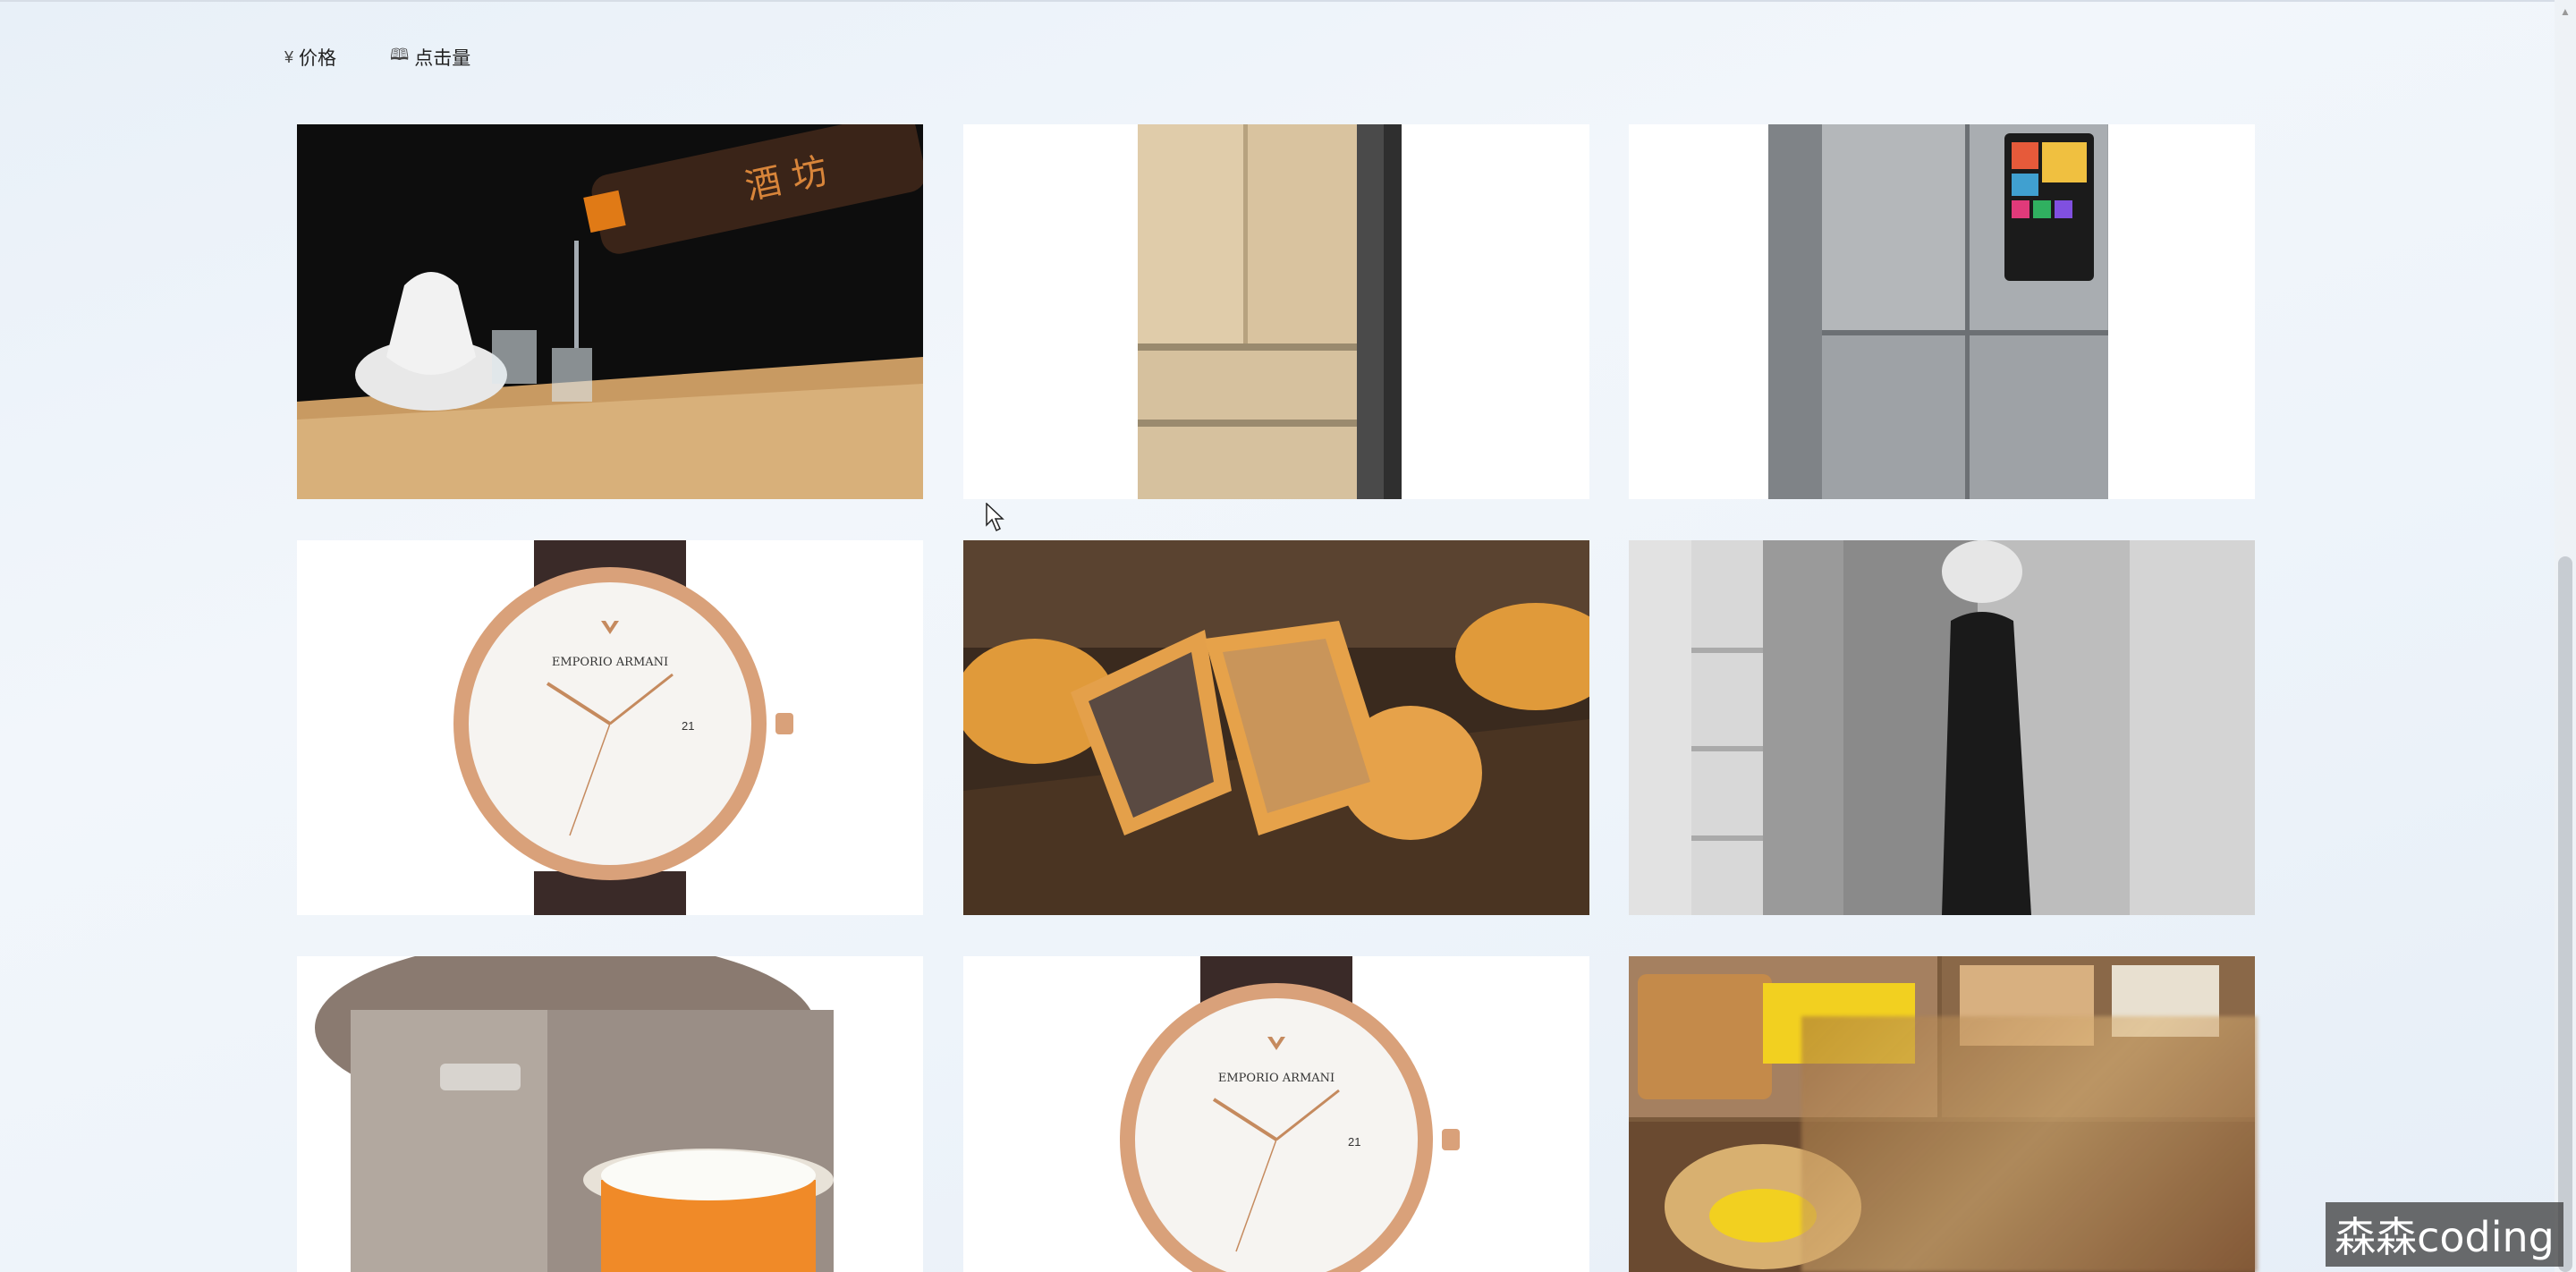  What do you see at coordinates (289, 56) in the screenshot?
I see `yen-icon: ¥` at bounding box center [289, 56].